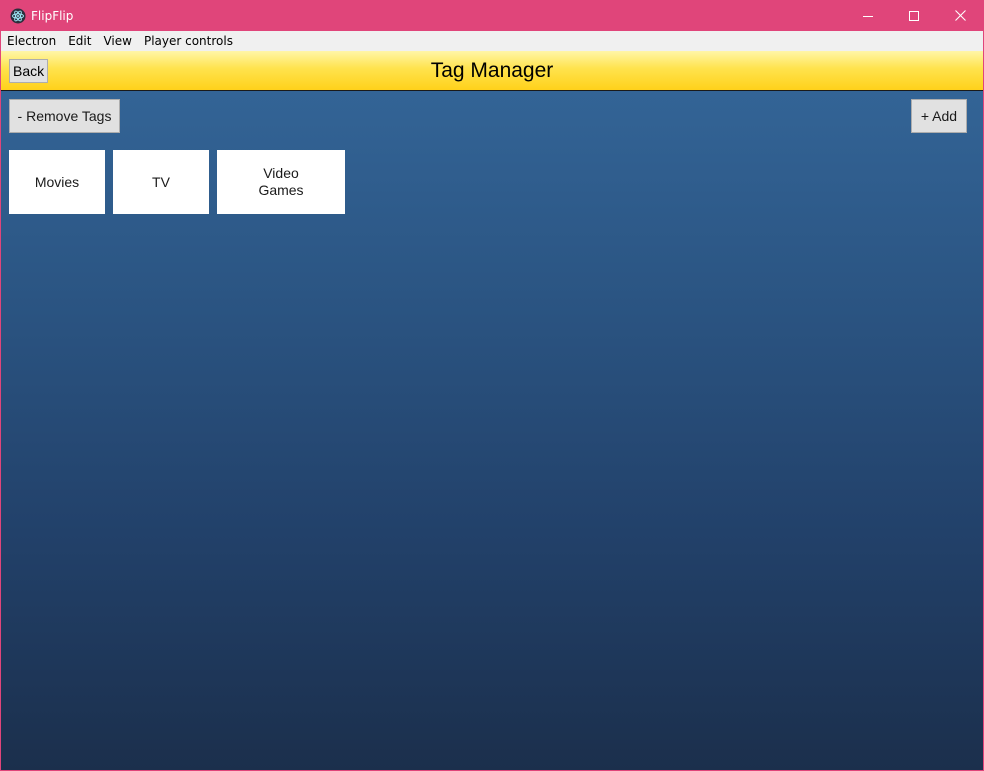 The width and height of the screenshot is (984, 771). Describe the element at coordinates (939, 116) in the screenshot. I see `add-tag-button: + Add` at that location.